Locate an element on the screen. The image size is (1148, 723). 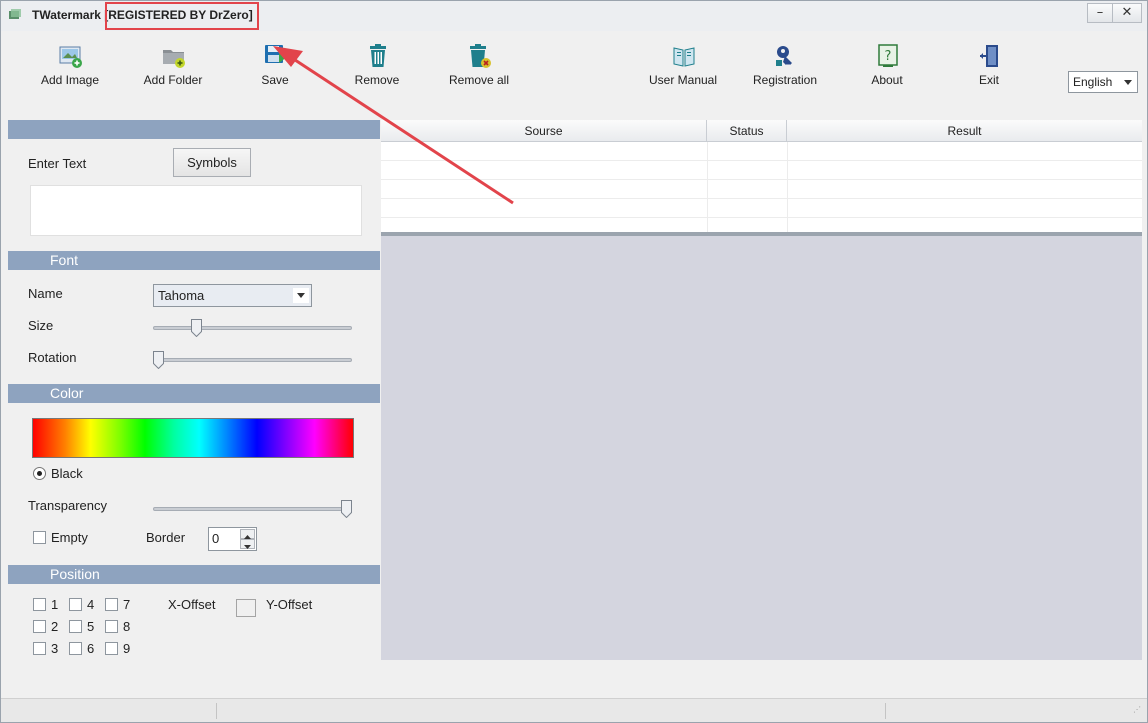
column-header-source: Sourse is located at coordinates (544, 131).